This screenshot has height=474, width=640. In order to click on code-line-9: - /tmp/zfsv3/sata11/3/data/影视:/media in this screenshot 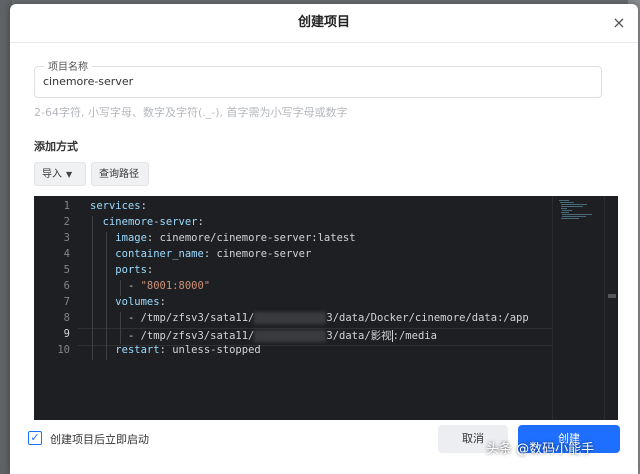, I will do `click(282, 336)`.